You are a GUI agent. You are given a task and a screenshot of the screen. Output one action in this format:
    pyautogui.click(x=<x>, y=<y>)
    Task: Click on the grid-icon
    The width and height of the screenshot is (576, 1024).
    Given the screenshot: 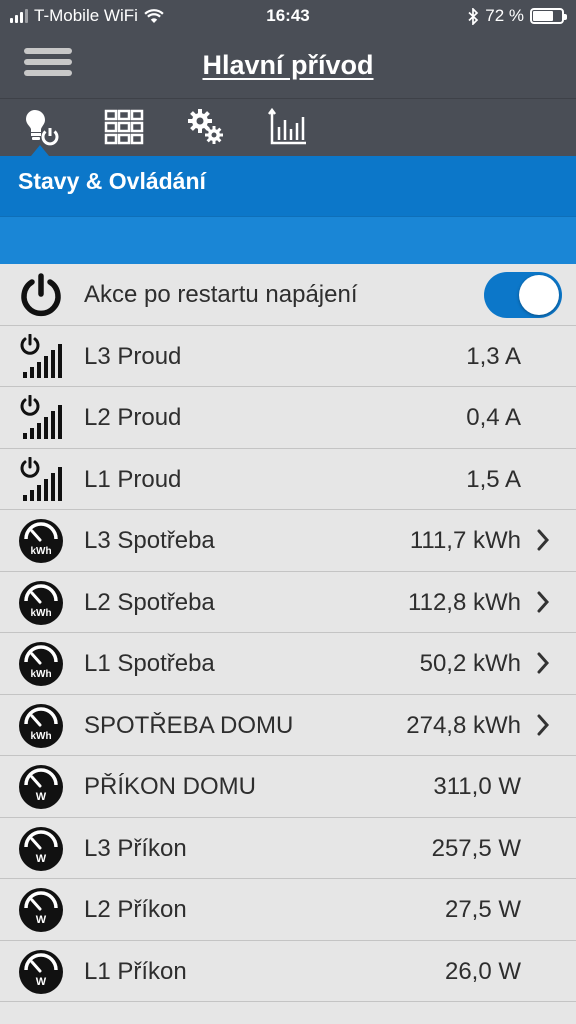 What is the action you would take?
    pyautogui.click(x=124, y=127)
    